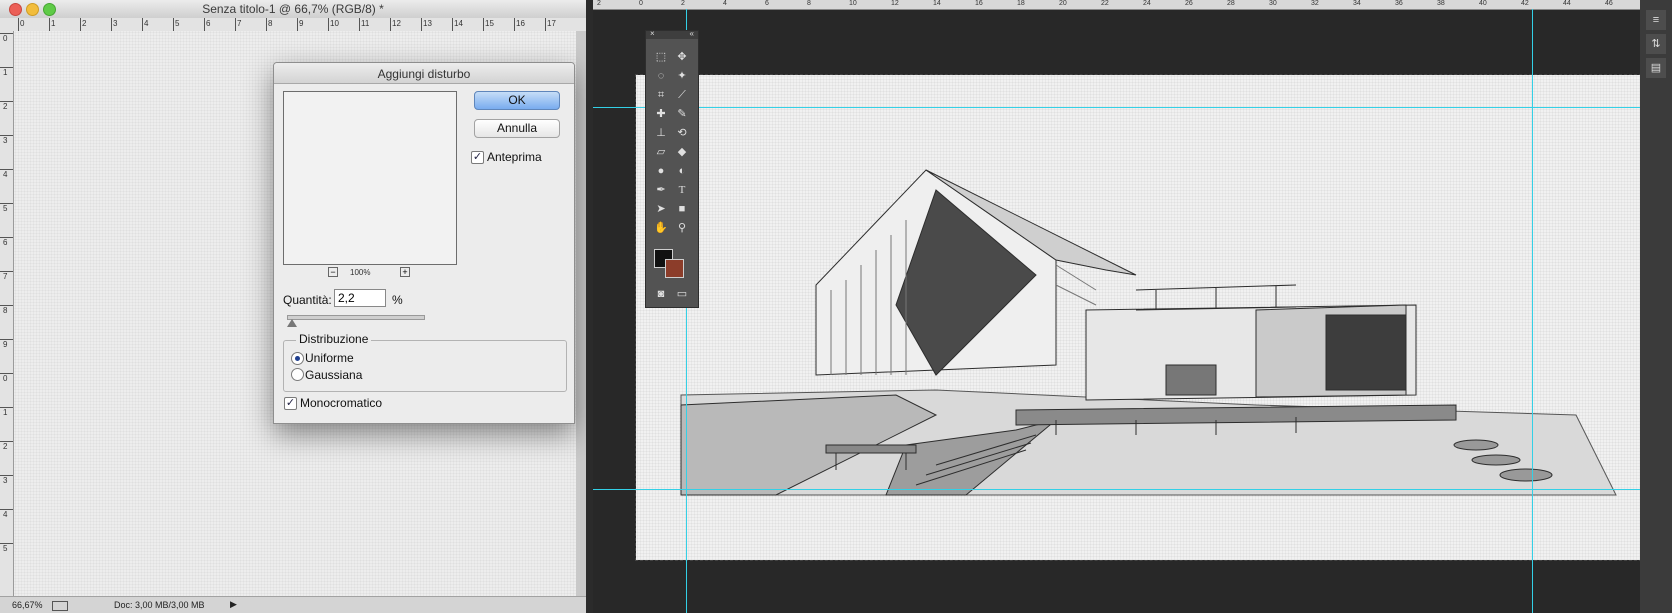 The height and width of the screenshot is (613, 1672). I want to click on cancel-button: Annulla, so click(517, 128).